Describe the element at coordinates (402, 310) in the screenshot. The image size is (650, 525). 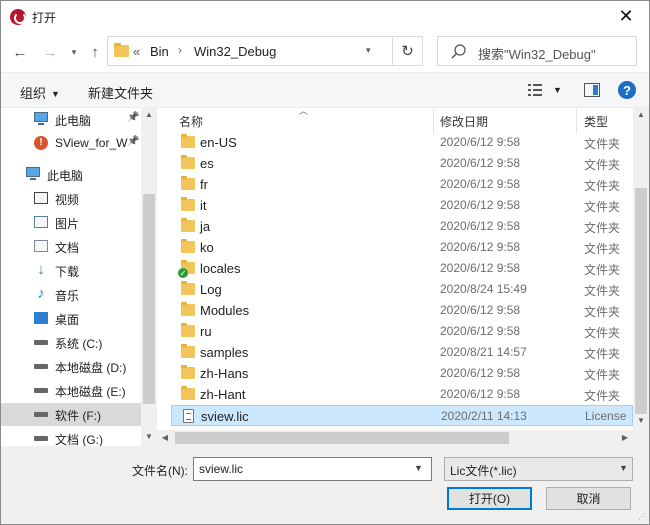
I see `file-row: Modules 2020/6/12 9:58 文件夹` at that location.